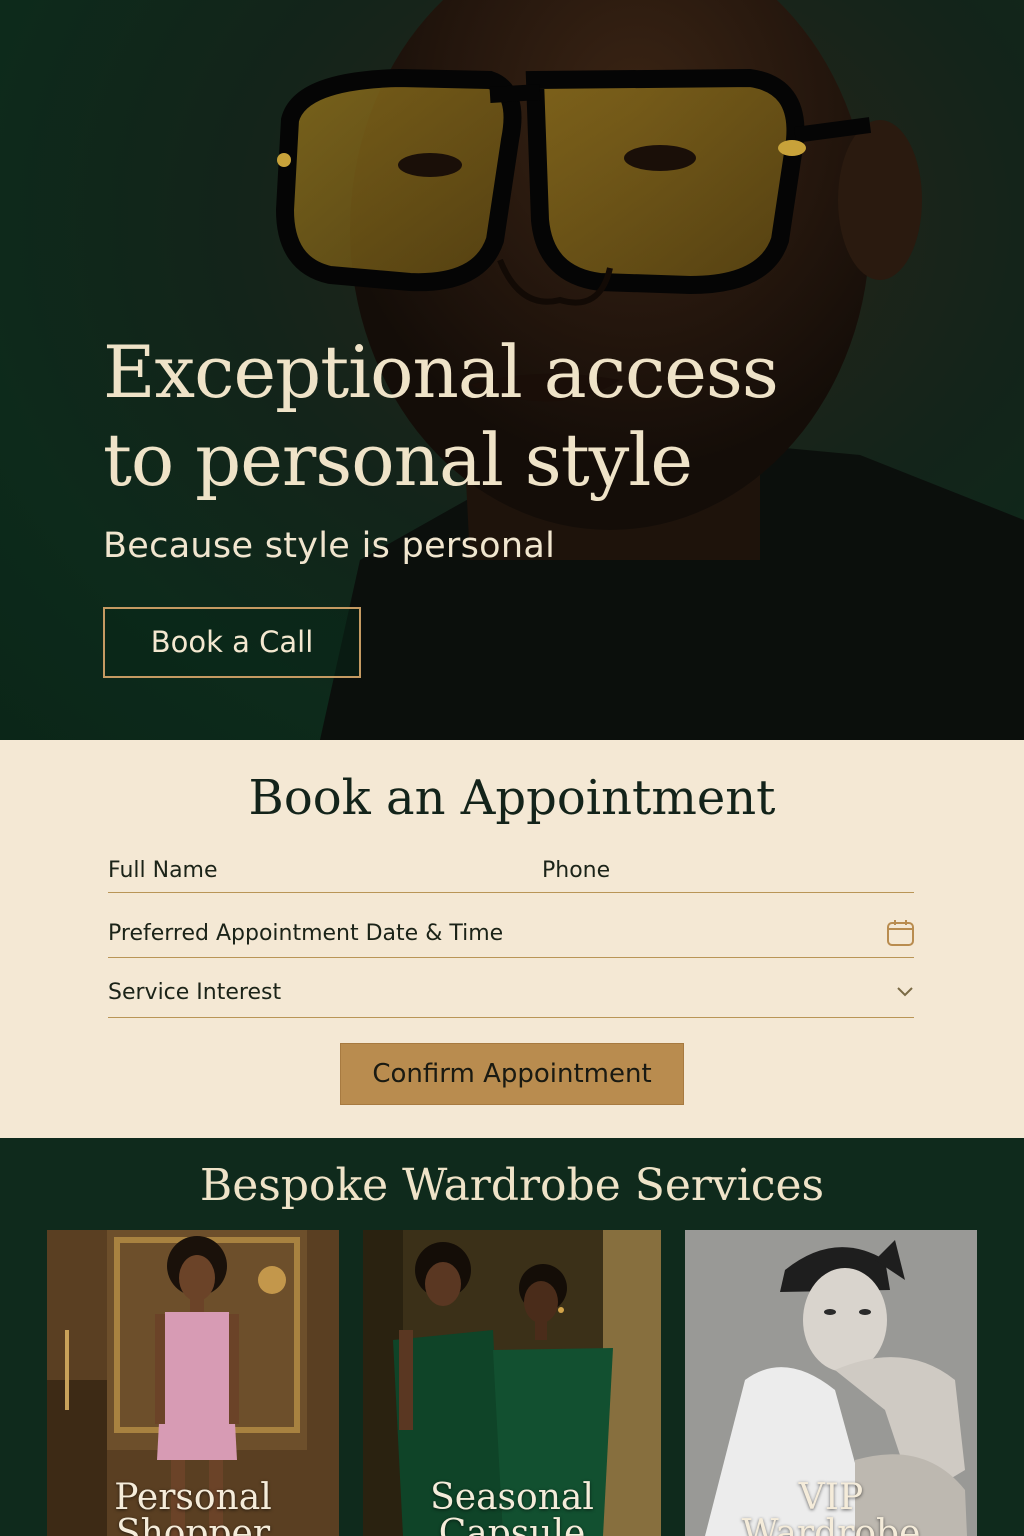 The width and height of the screenshot is (1024, 1536). Describe the element at coordinates (232, 642) in the screenshot. I see `book-a-call-button: Book a Call` at that location.